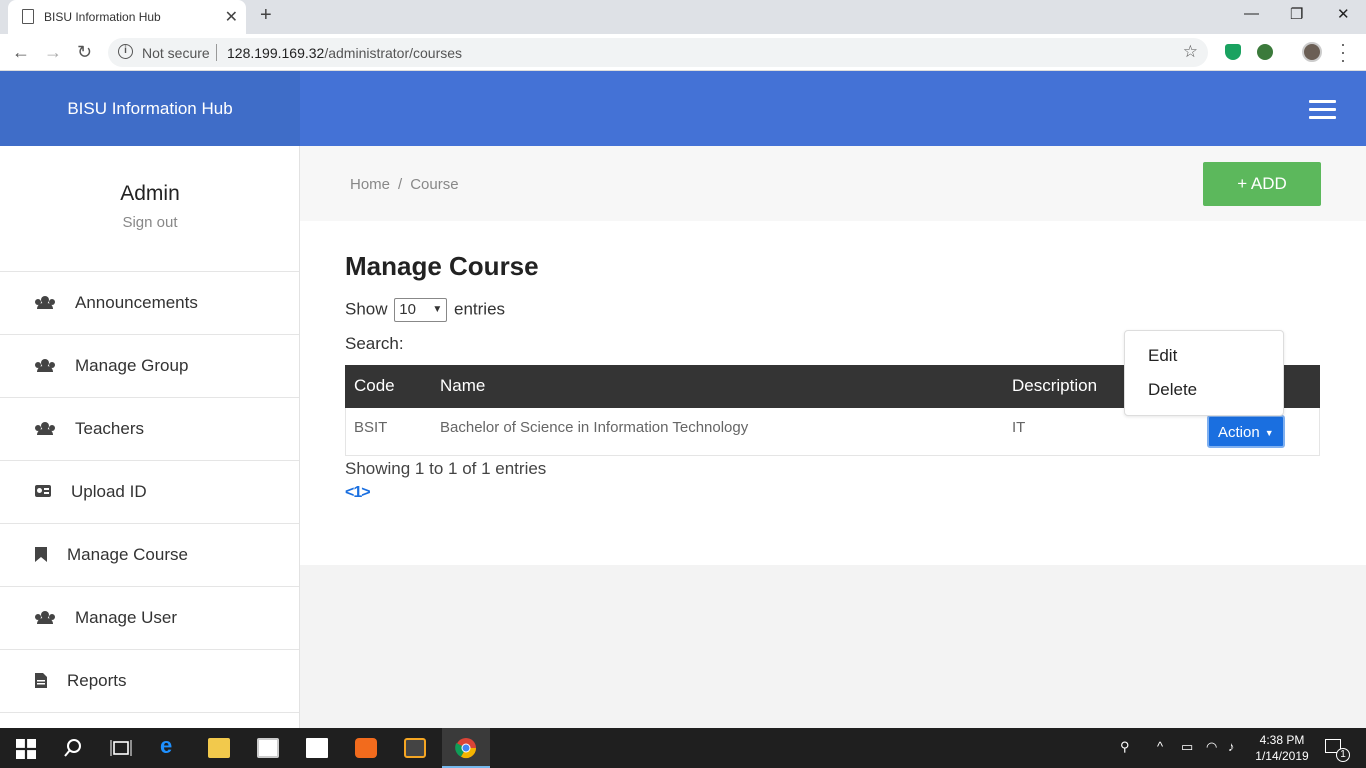  I want to click on clock-time: 4:38 PM, so click(1282, 740).